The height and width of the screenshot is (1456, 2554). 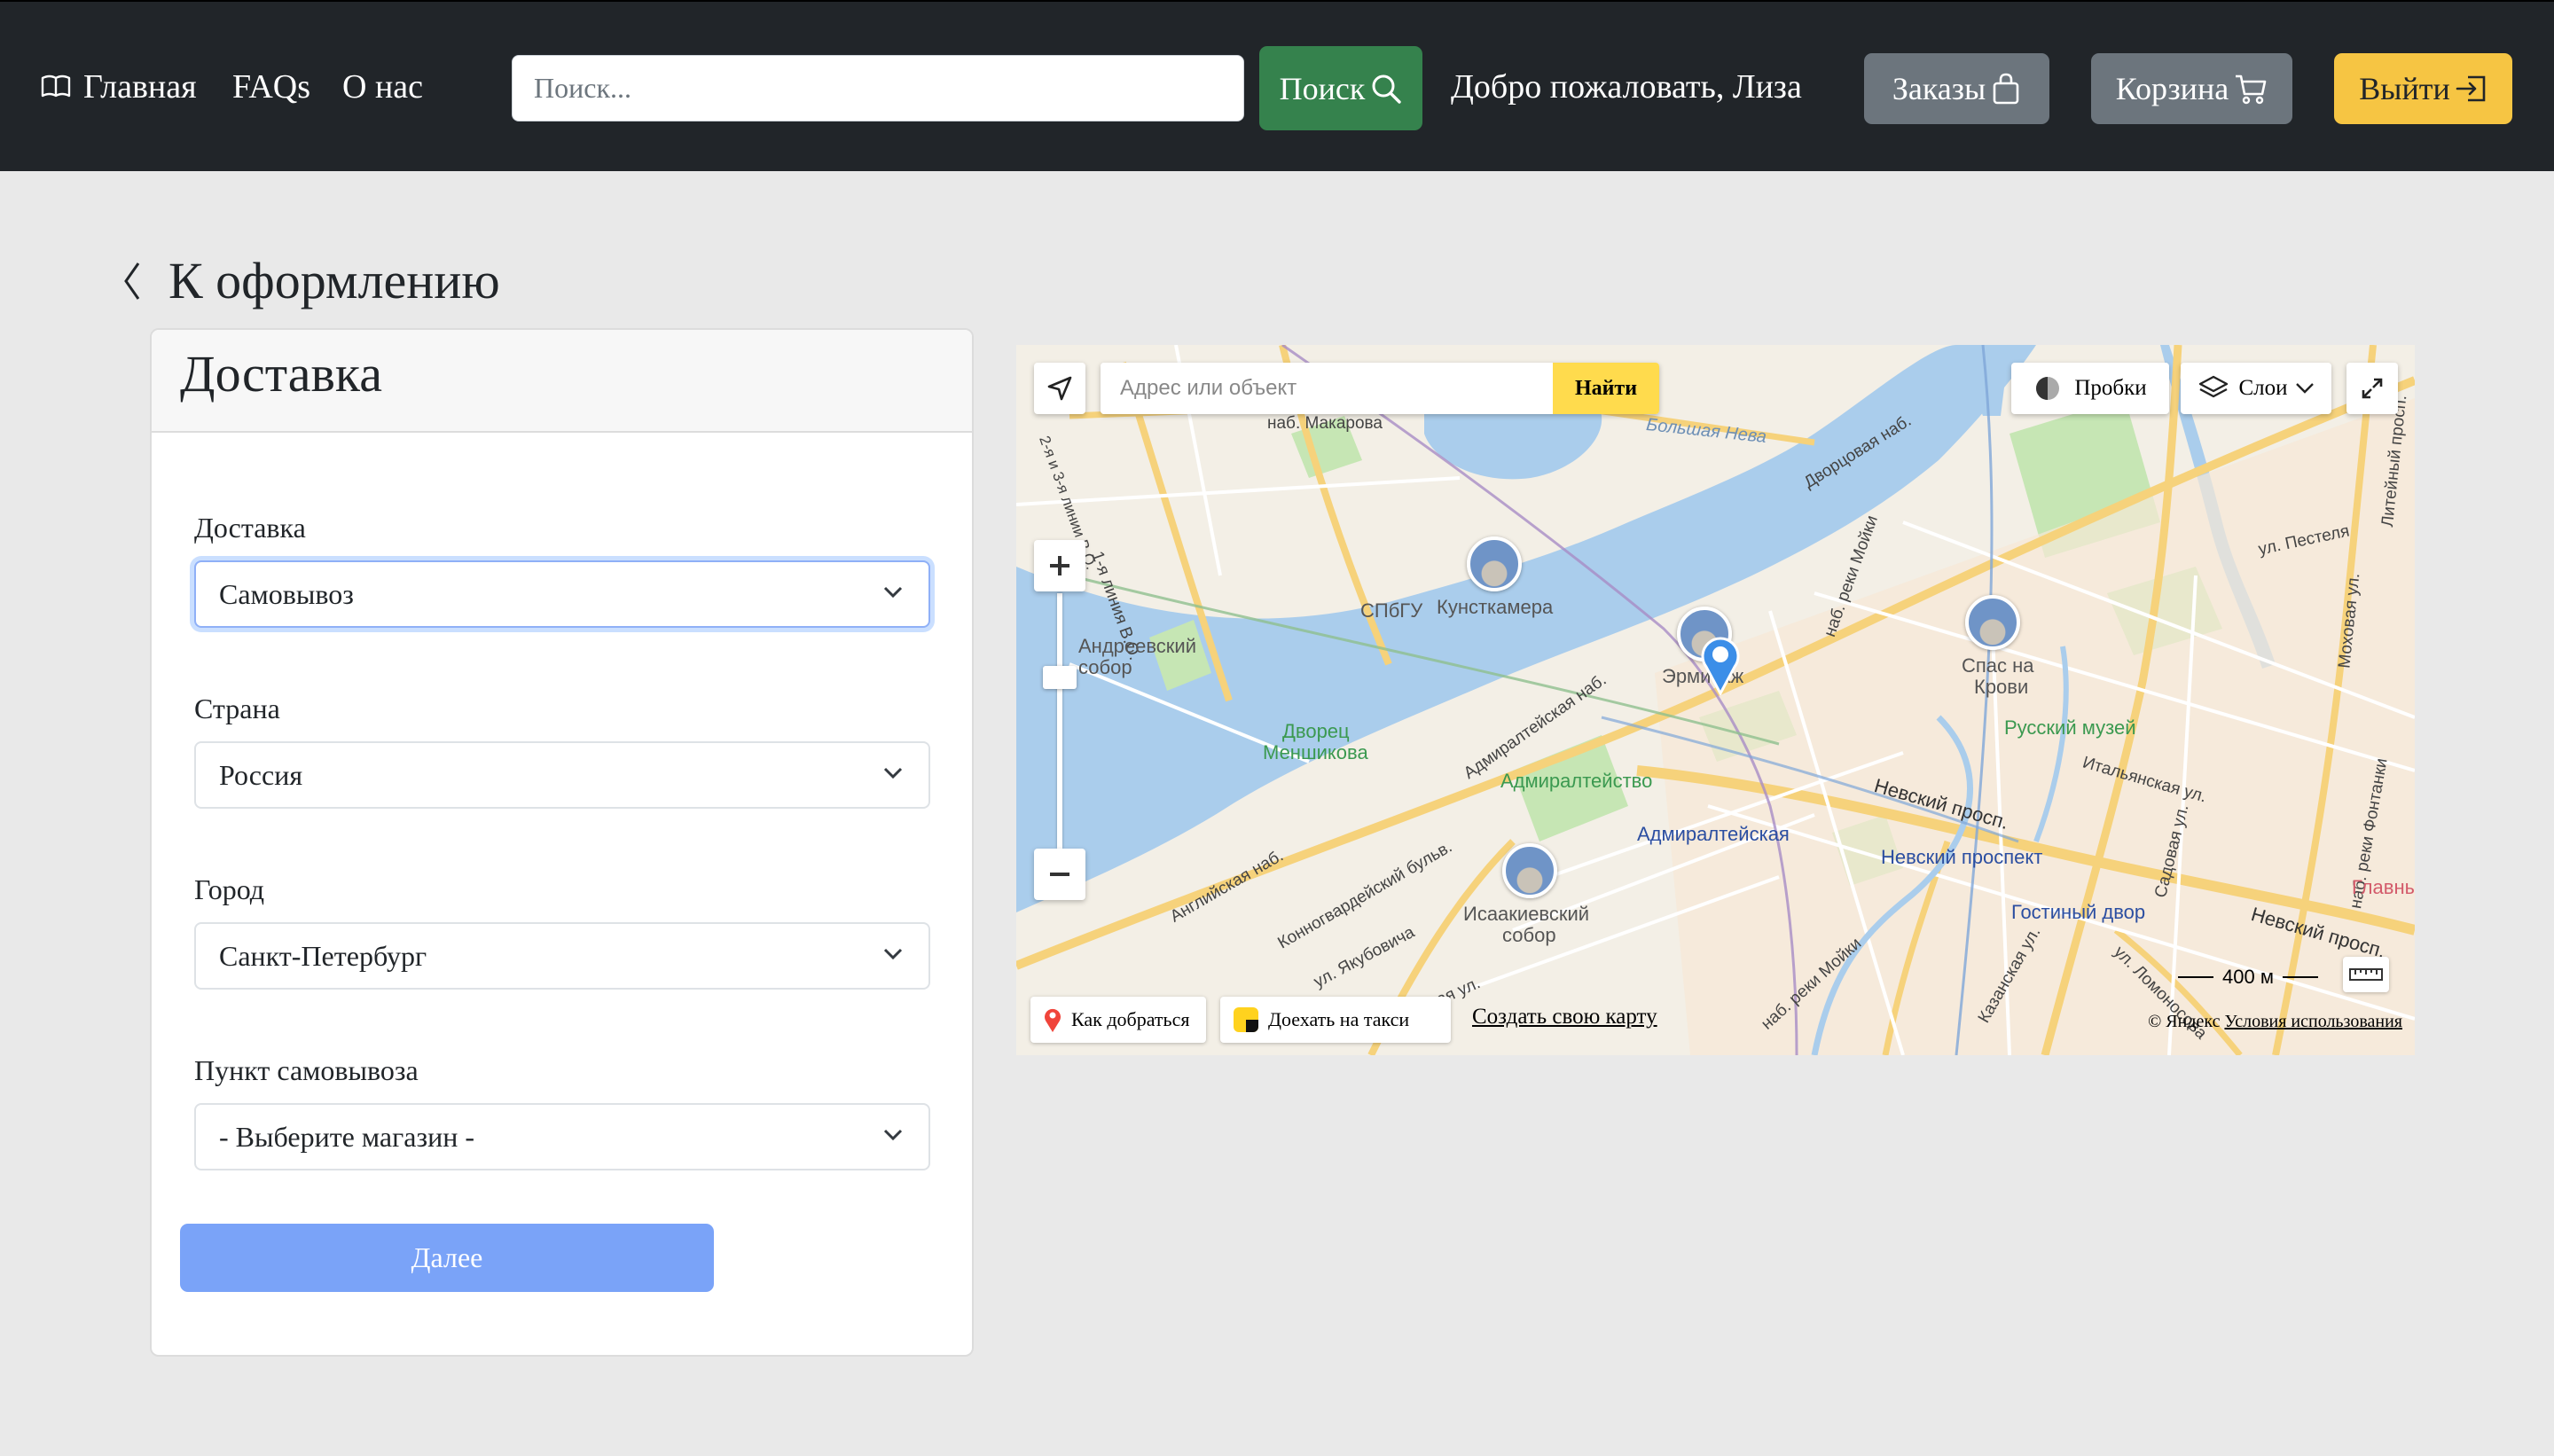 I want to click on search-button-label: Поиск, so click(x=1322, y=88).